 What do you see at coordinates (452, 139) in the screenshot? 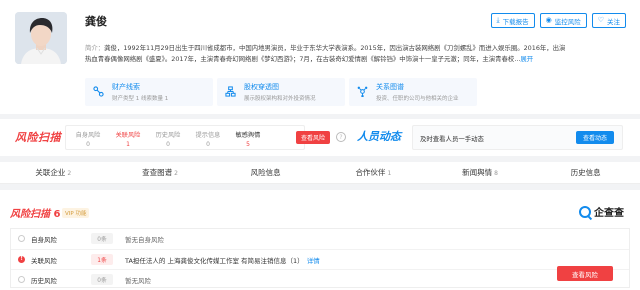
I see `person-news-text: 及时查看人员一手动态` at bounding box center [452, 139].